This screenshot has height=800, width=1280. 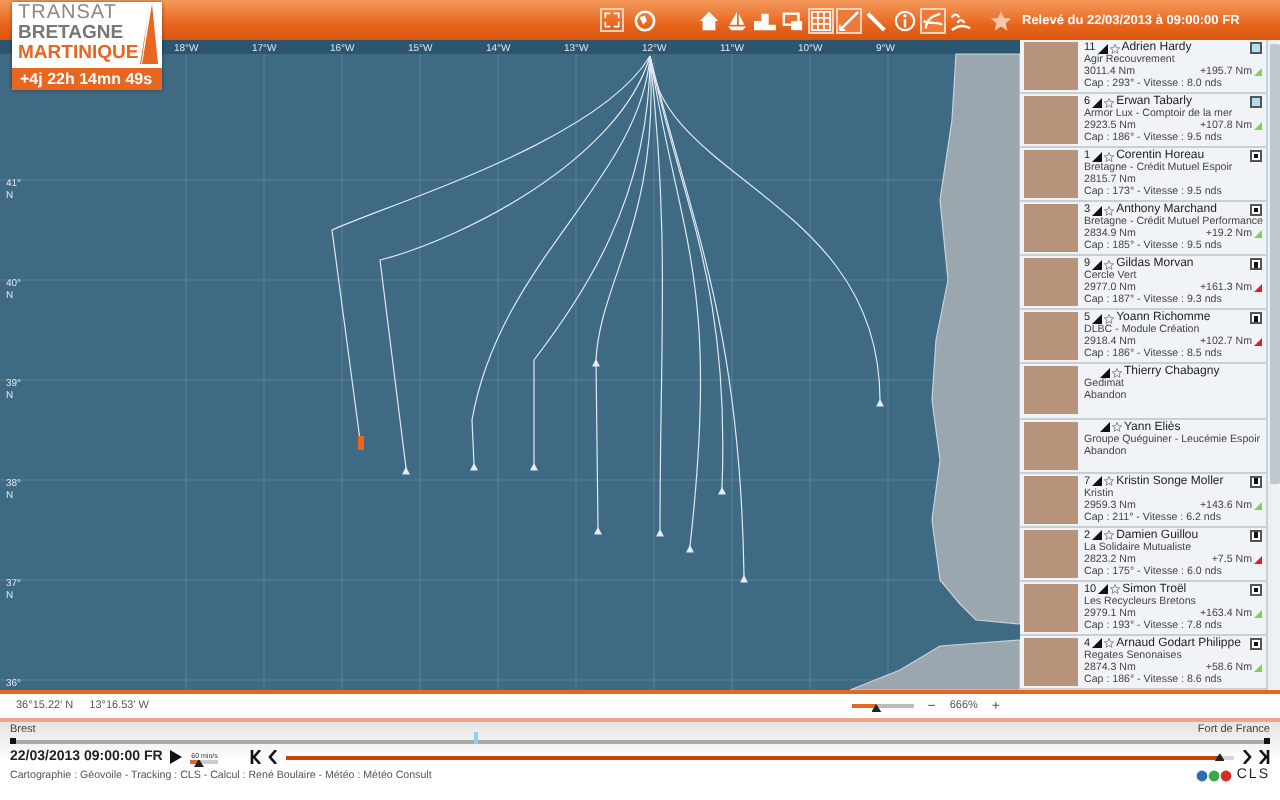 What do you see at coordinates (933, 20) in the screenshot?
I see `wind-tool-button` at bounding box center [933, 20].